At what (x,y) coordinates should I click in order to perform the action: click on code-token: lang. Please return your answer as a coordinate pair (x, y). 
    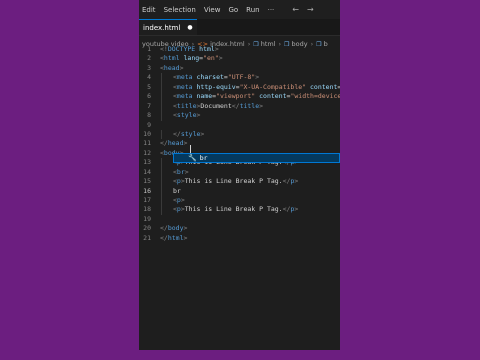
    Looking at the image, I should click on (191, 58).